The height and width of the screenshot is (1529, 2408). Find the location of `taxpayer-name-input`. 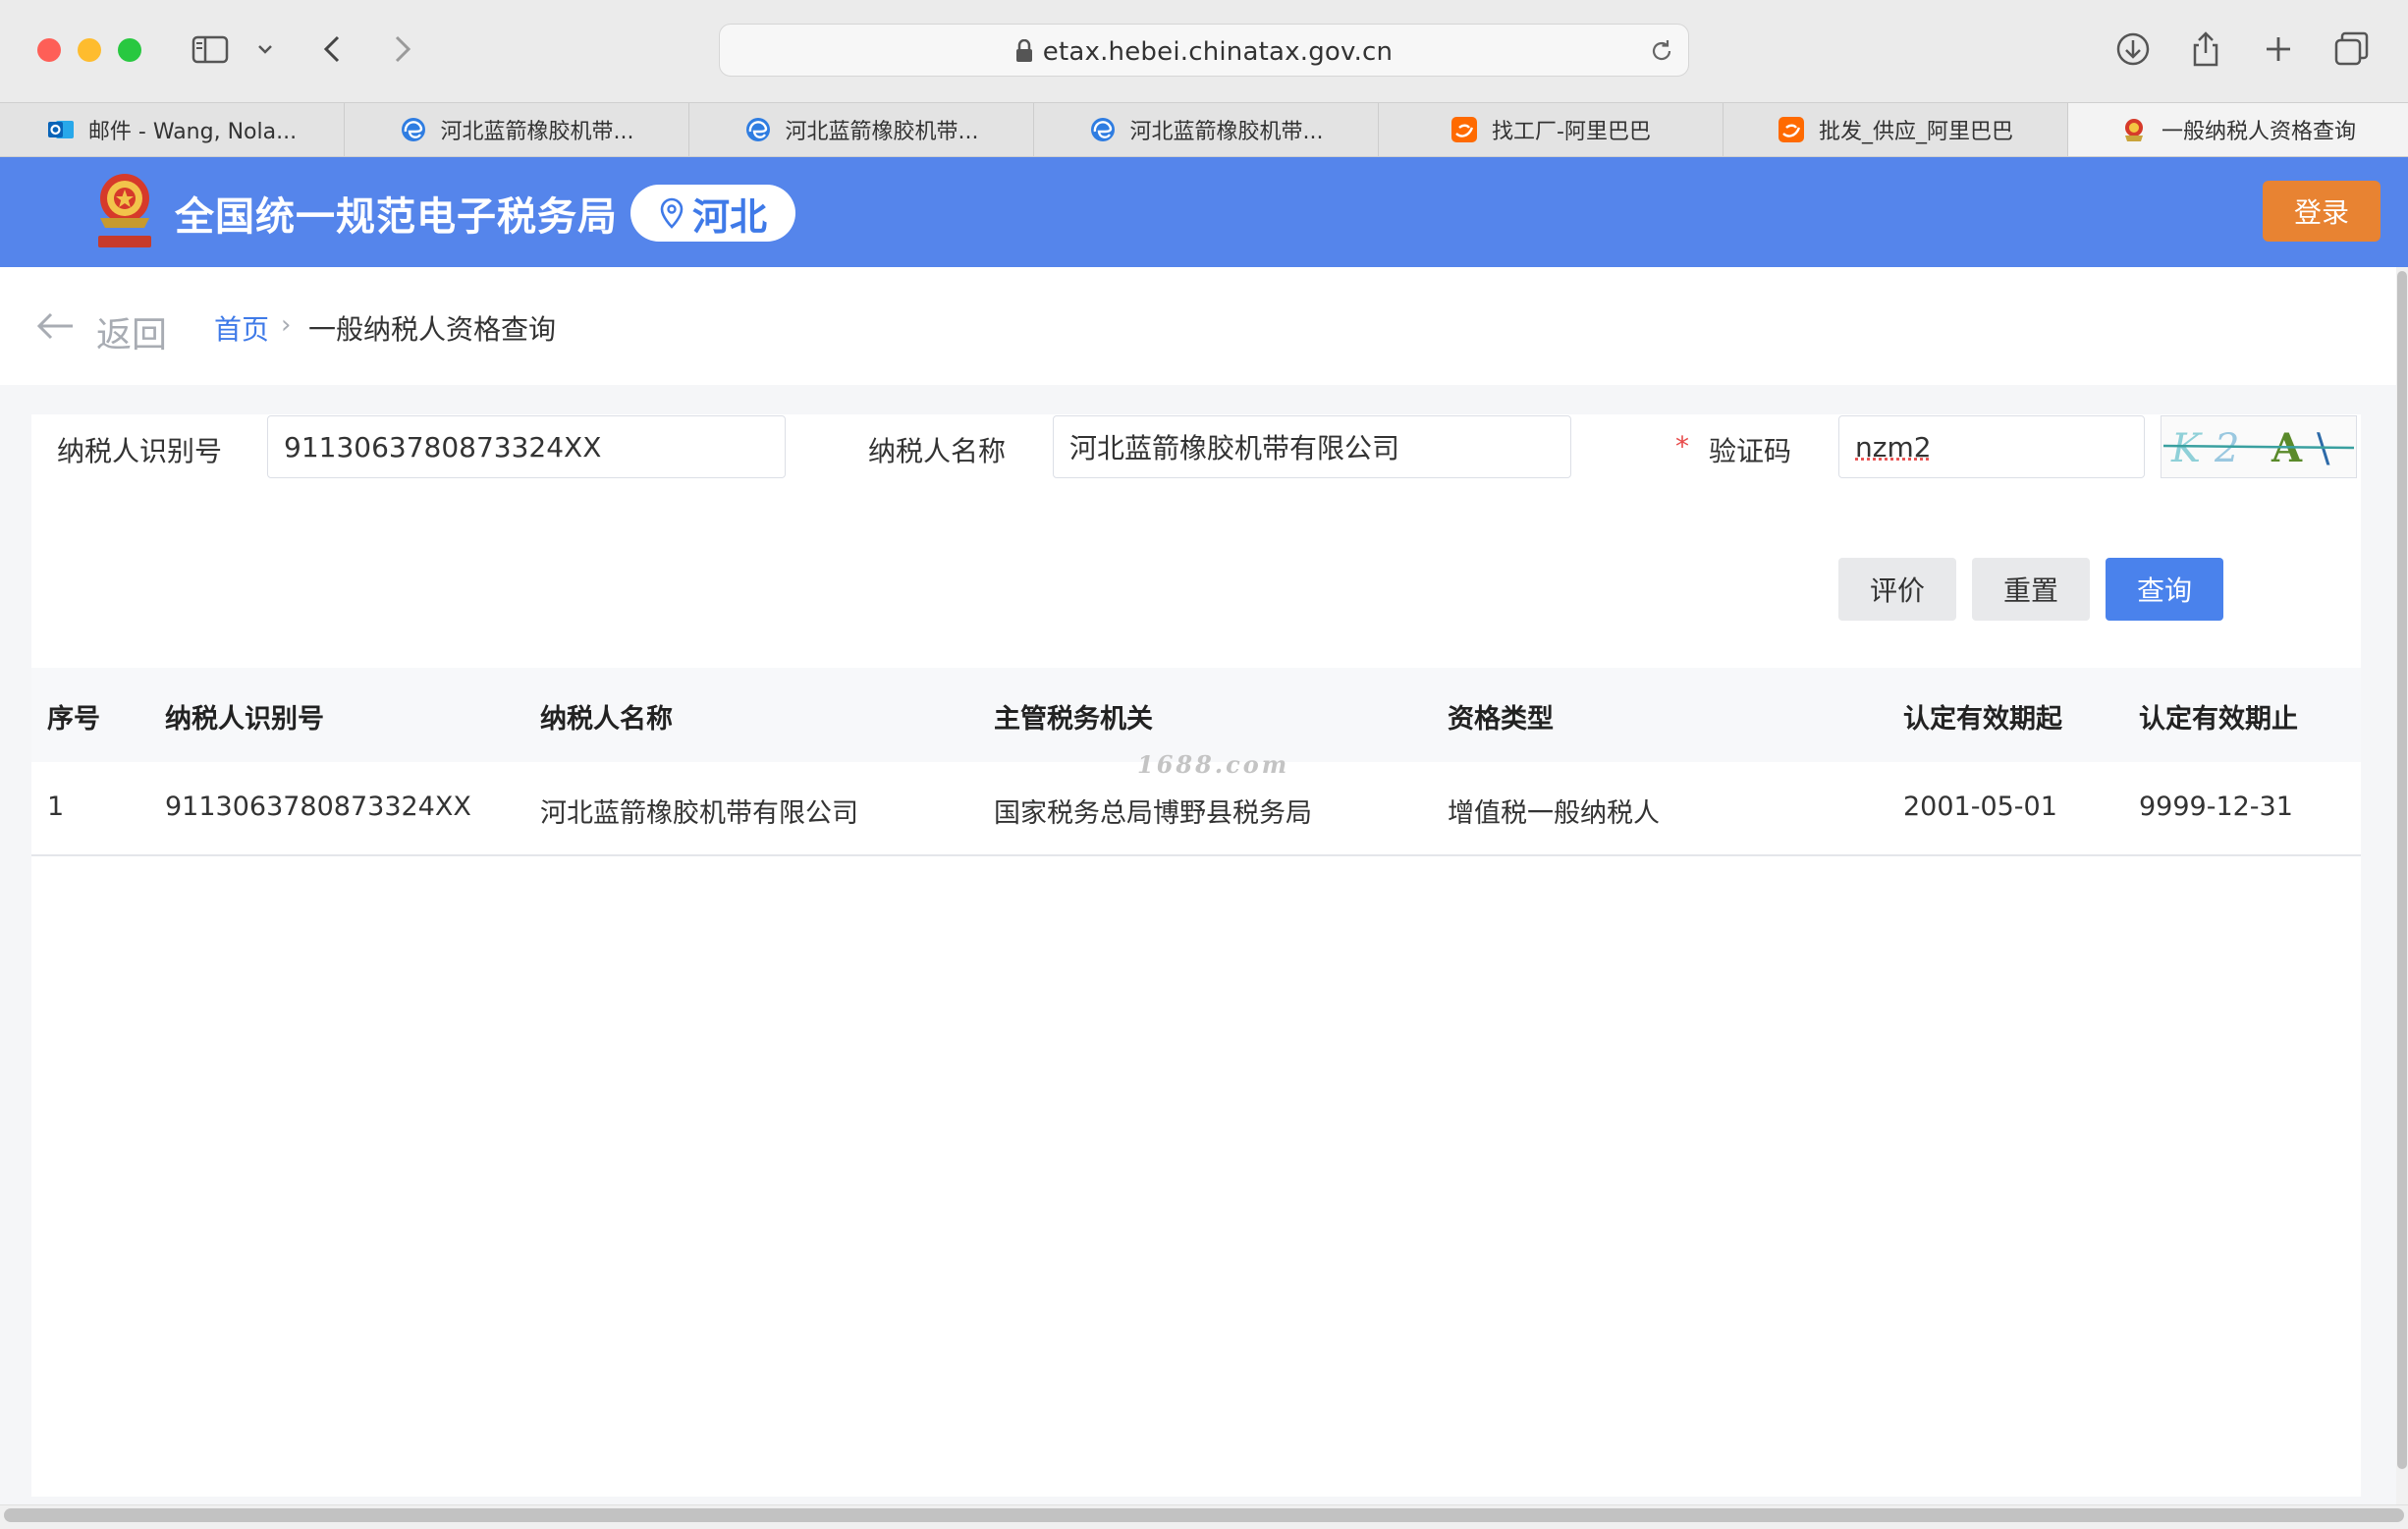

taxpayer-name-input is located at coordinates (1312, 447).